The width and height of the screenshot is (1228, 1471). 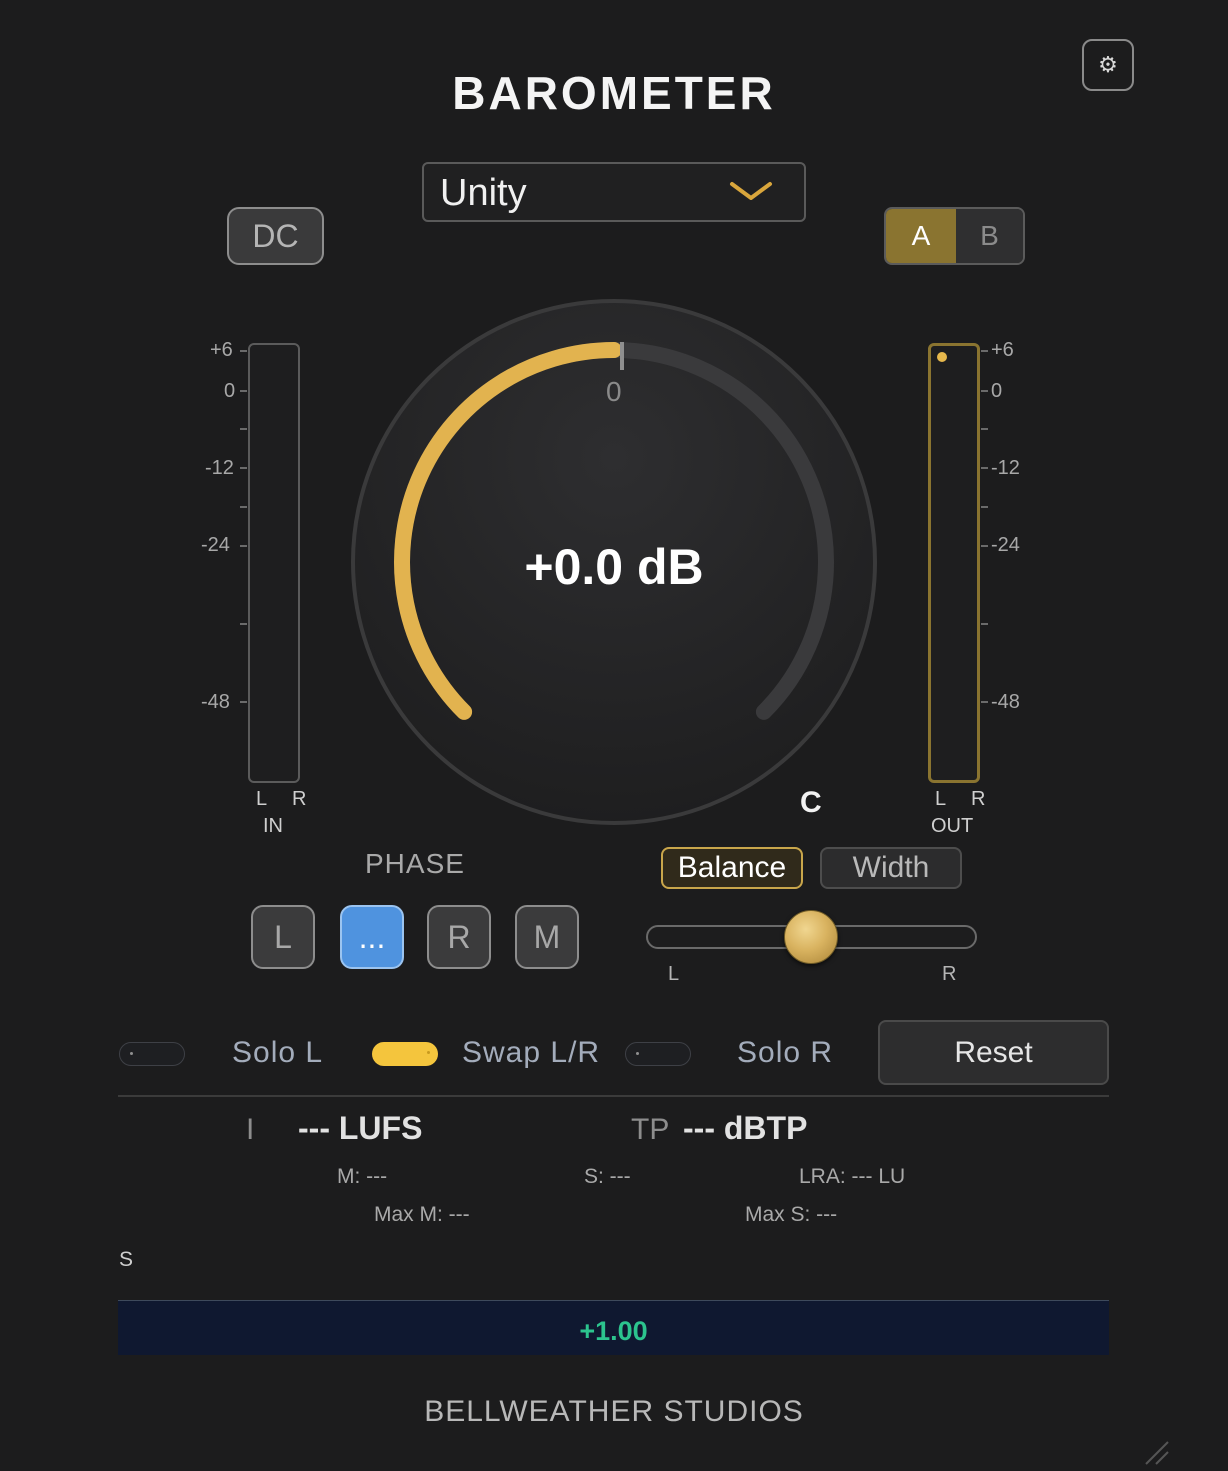 What do you see at coordinates (751, 191) in the screenshot?
I see `chevron-down-icon` at bounding box center [751, 191].